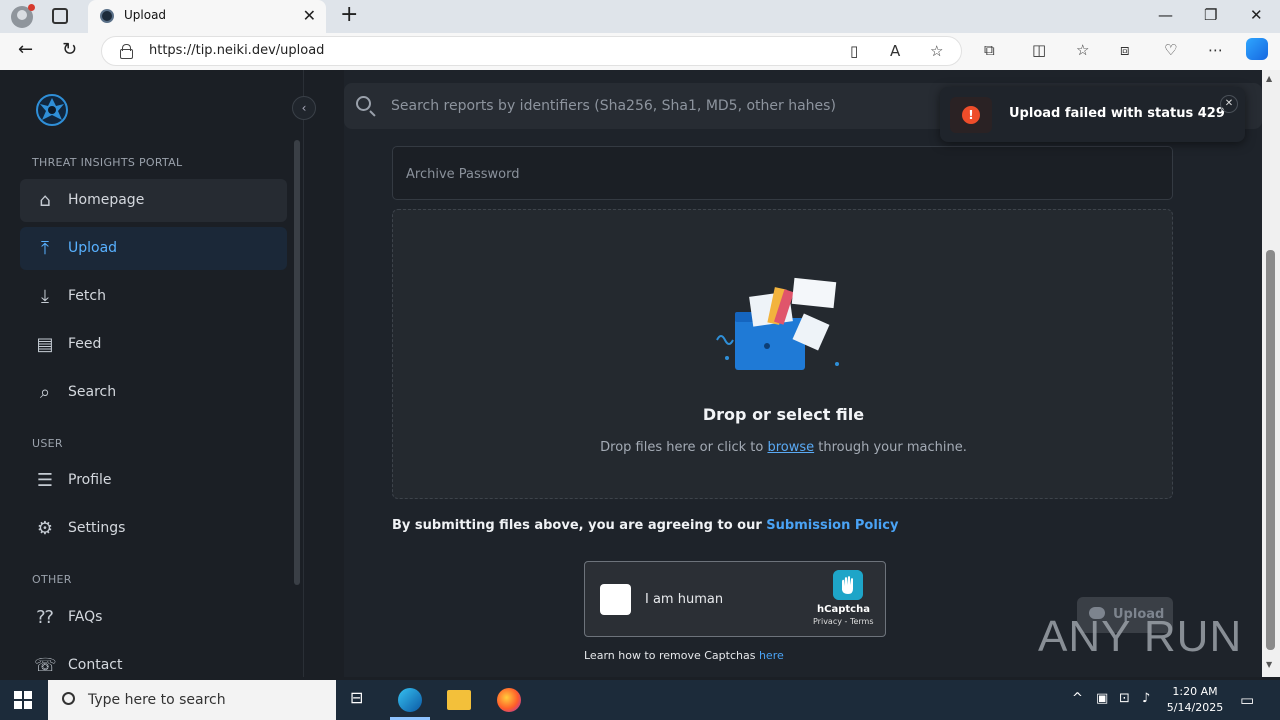 This screenshot has height=720, width=1280. I want to click on gear-icon: ⚙, so click(45, 528).